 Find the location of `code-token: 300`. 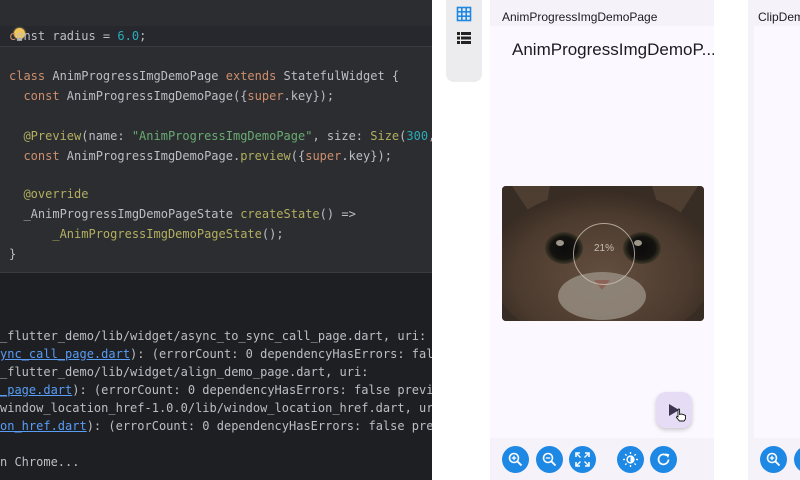

code-token: 300 is located at coordinates (417, 136).